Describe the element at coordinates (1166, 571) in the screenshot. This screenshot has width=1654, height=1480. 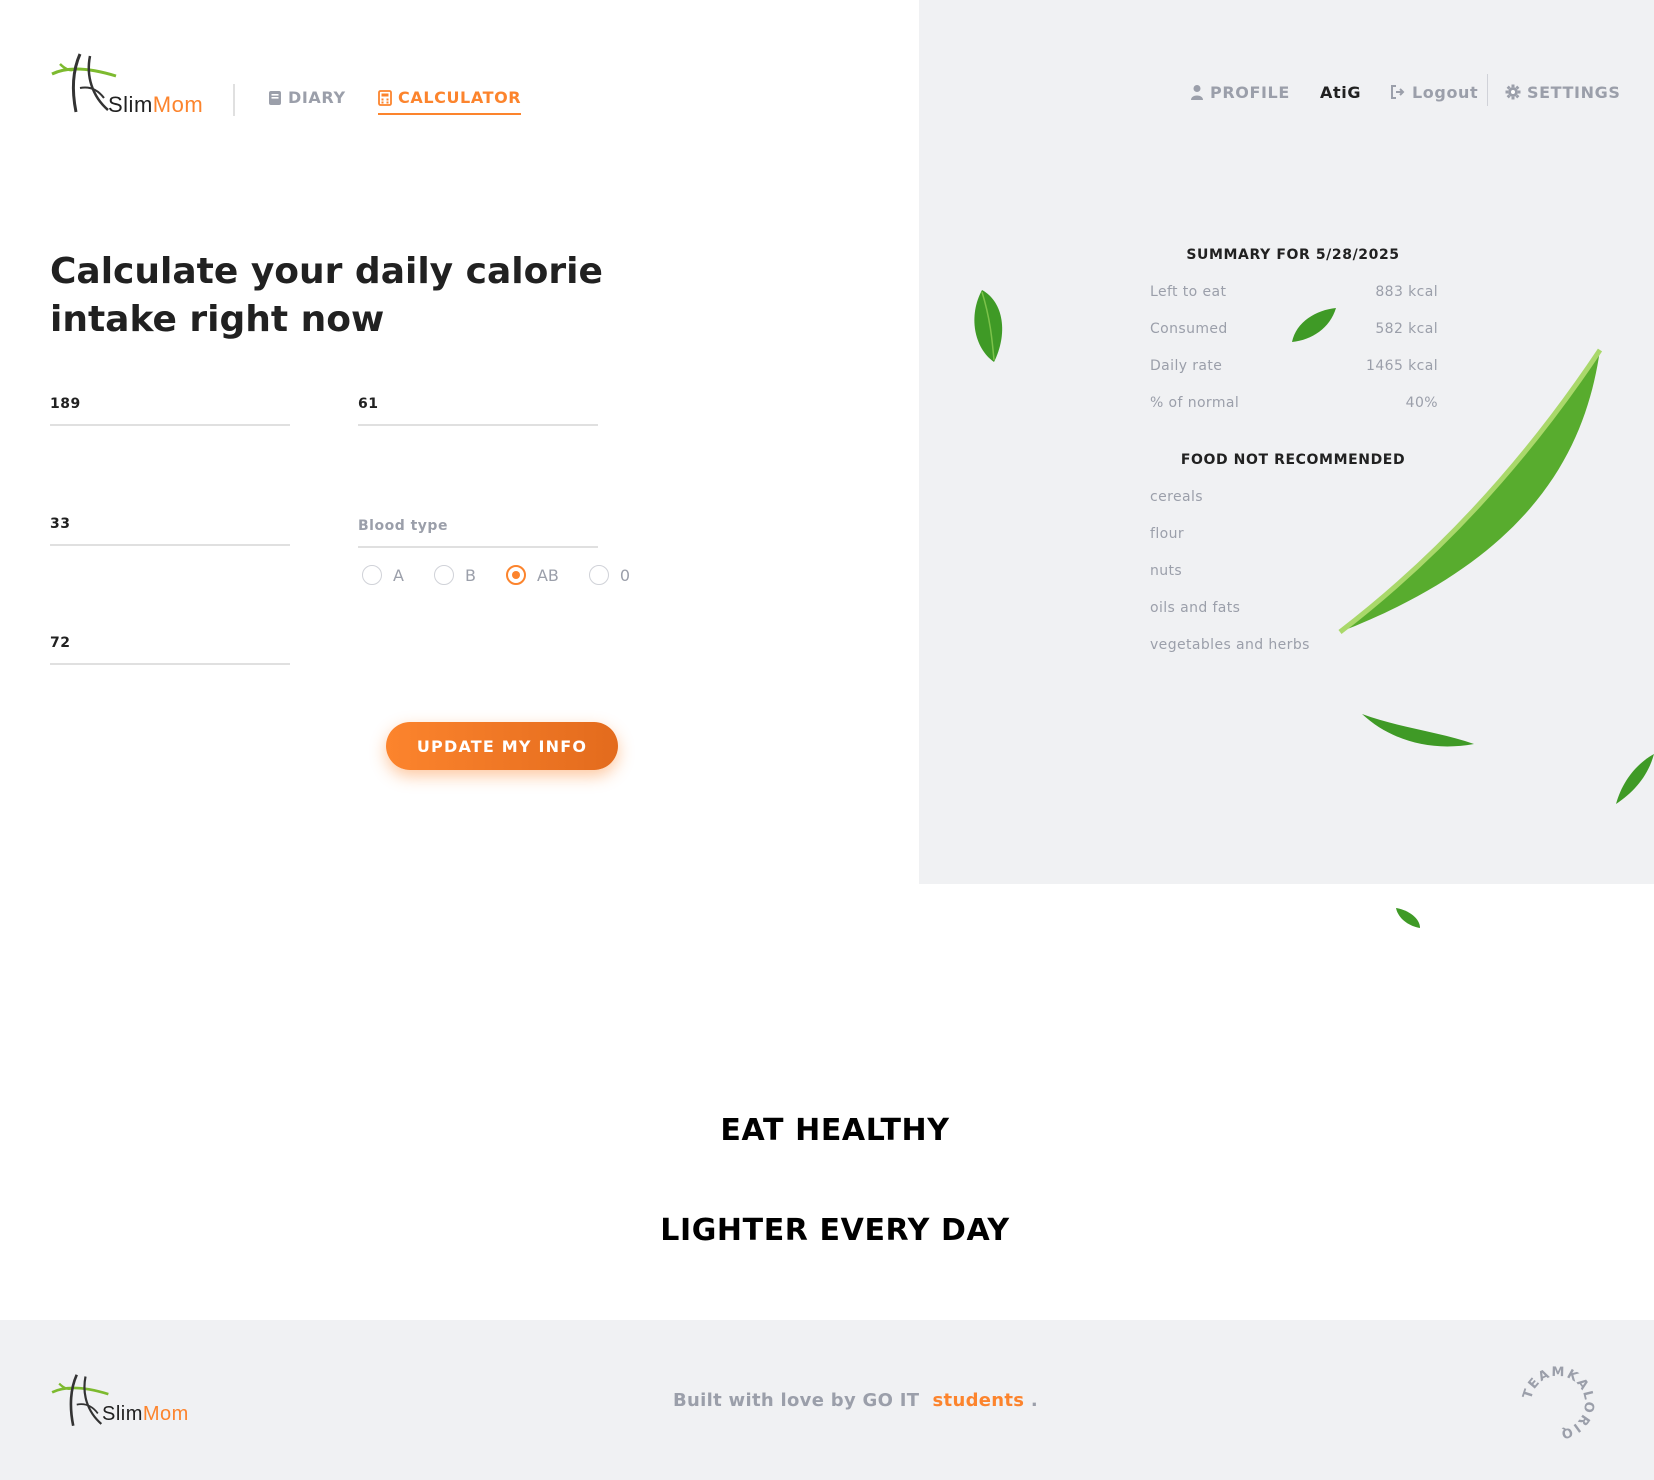
I see `food-item: nuts` at that location.